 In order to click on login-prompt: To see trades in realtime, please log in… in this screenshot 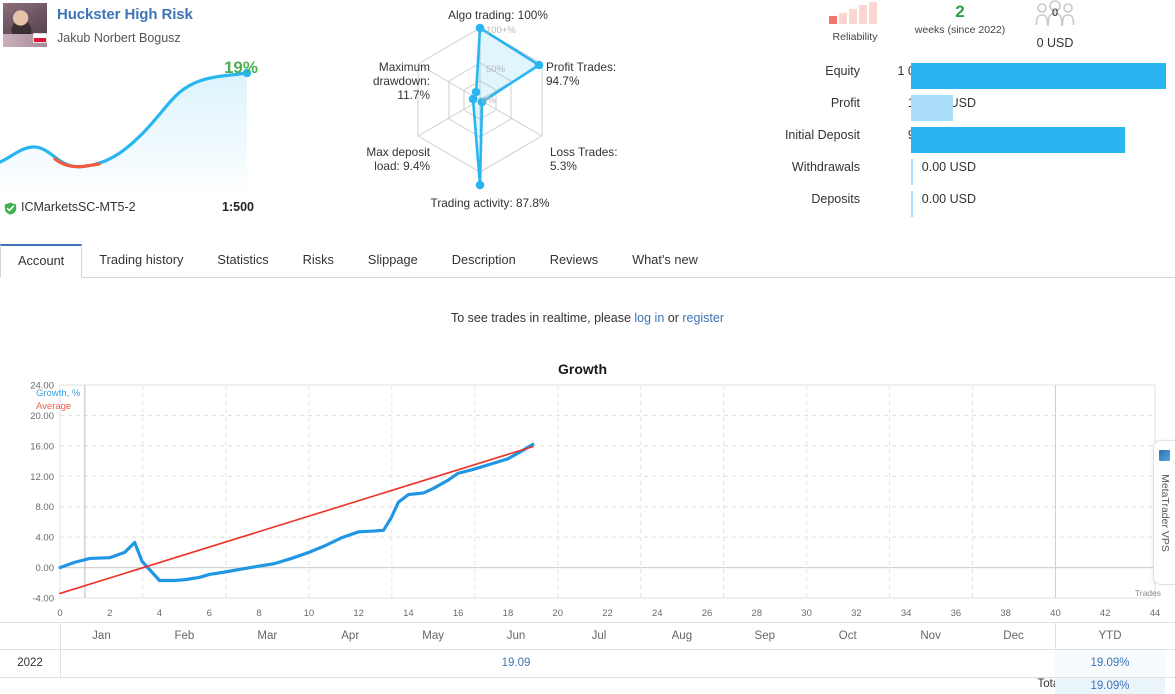, I will do `click(587, 318)`.